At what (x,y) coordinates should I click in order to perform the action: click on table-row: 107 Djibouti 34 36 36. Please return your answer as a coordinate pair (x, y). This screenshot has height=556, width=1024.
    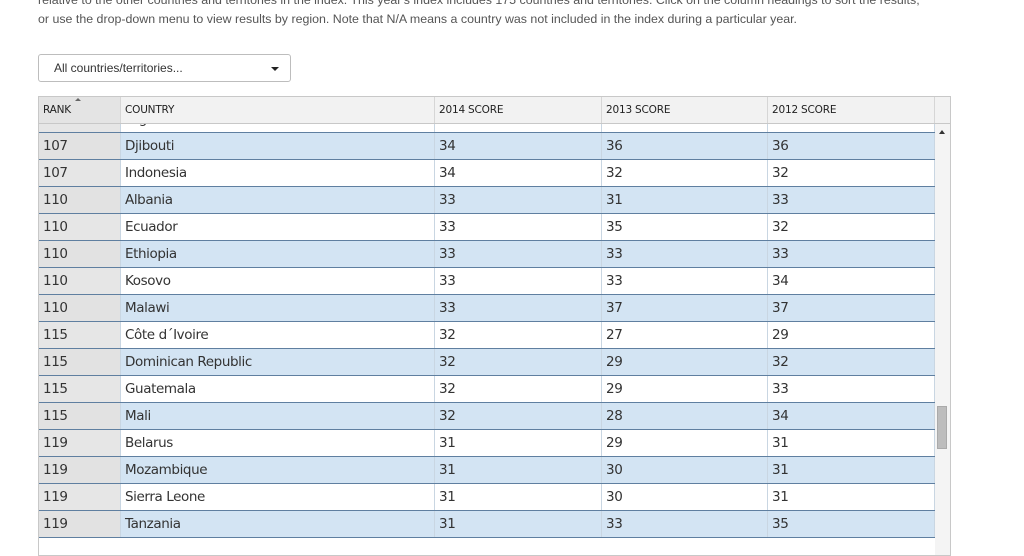
    Looking at the image, I should click on (487, 146).